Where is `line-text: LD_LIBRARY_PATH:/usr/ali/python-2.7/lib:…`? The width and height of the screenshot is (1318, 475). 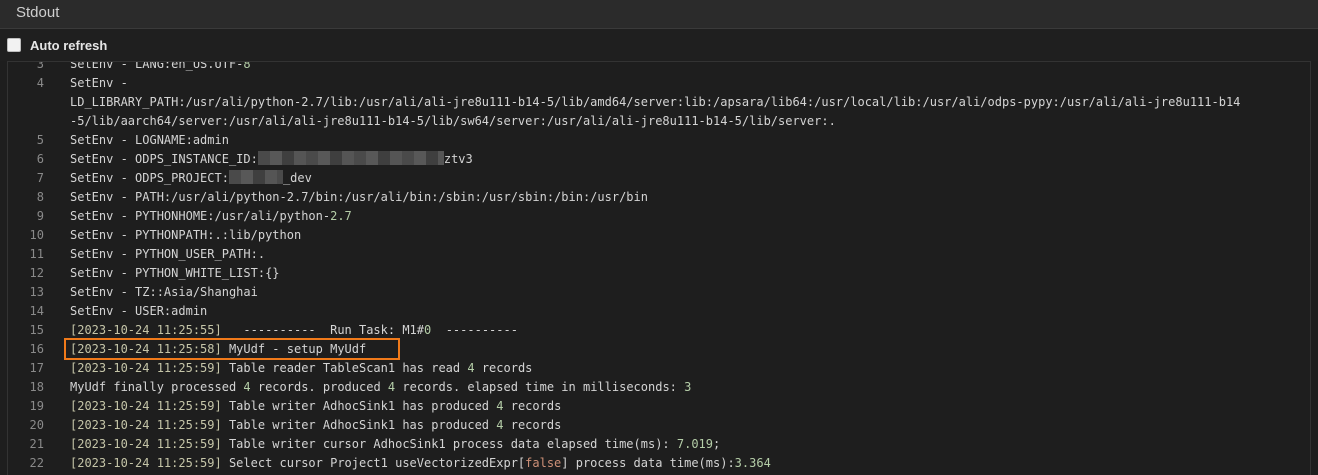 line-text: LD_LIBRARY_PATH:/usr/ali/python-2.7/lib:… is located at coordinates (655, 102).